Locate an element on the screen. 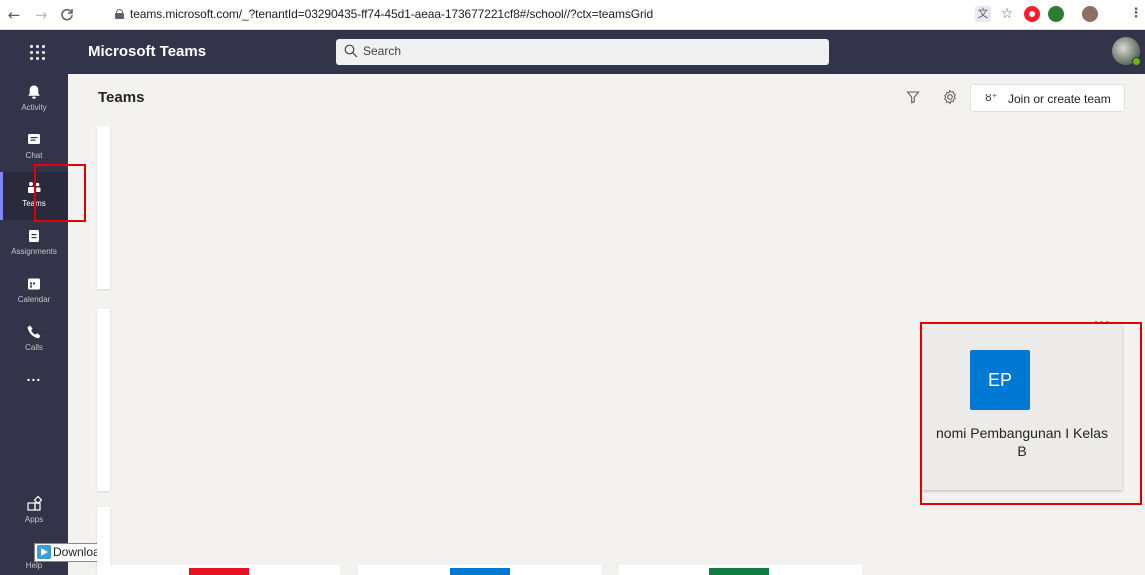 This screenshot has height=575, width=1145. avatar is located at coordinates (1126, 51).